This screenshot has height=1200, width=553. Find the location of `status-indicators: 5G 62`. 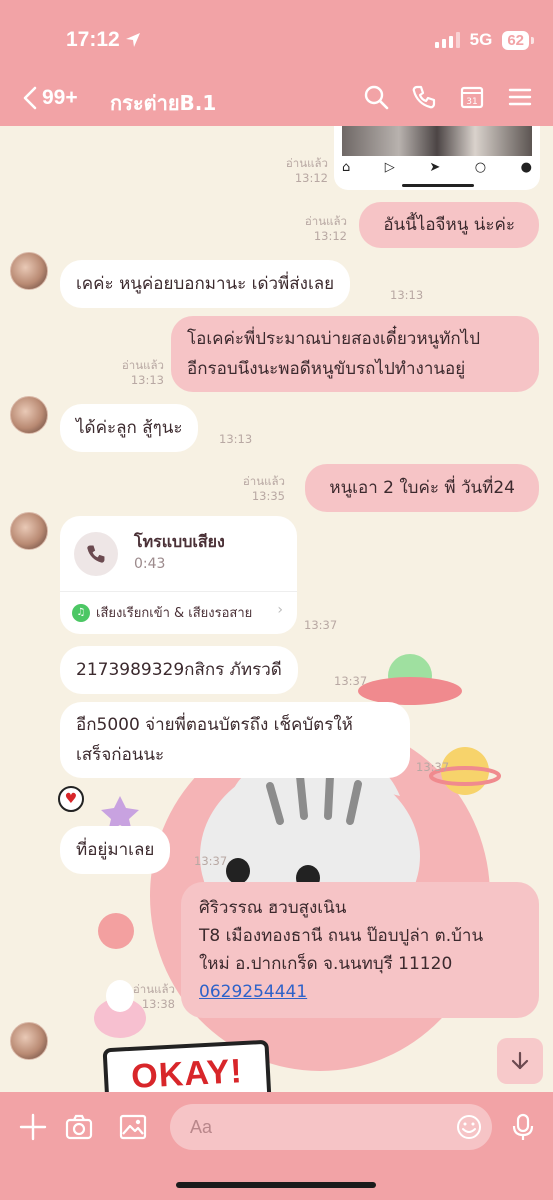

status-indicators: 5G 62 is located at coordinates (484, 40).